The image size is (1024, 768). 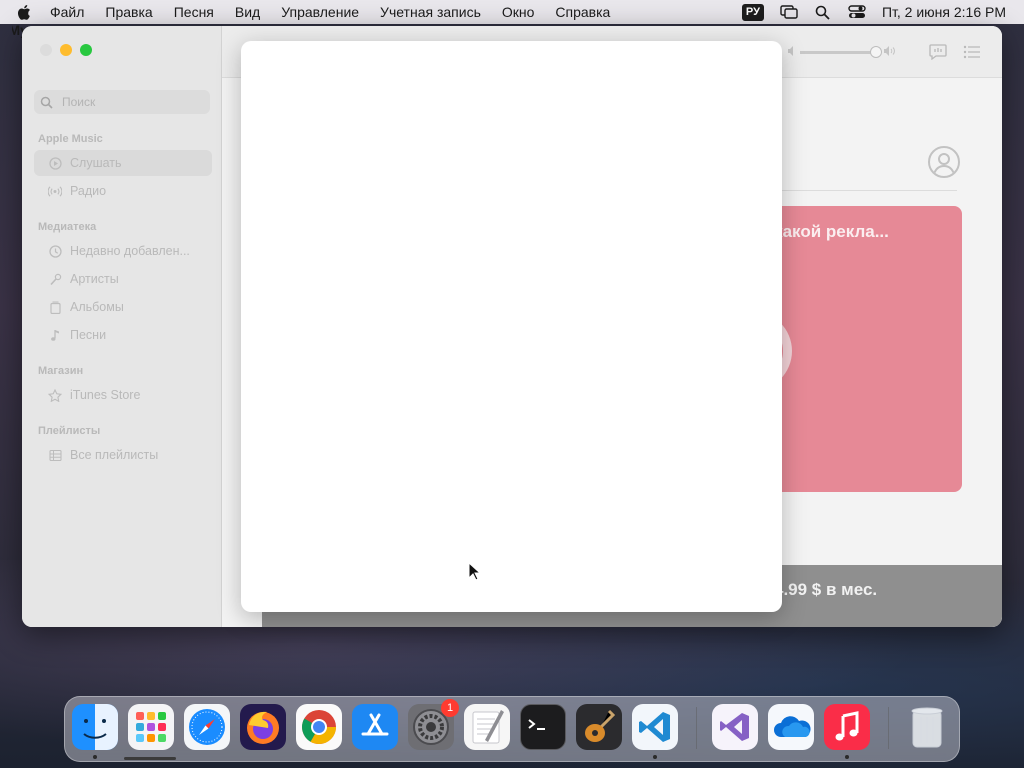 What do you see at coordinates (55, 279) in the screenshot?
I see `microphone-icon` at bounding box center [55, 279].